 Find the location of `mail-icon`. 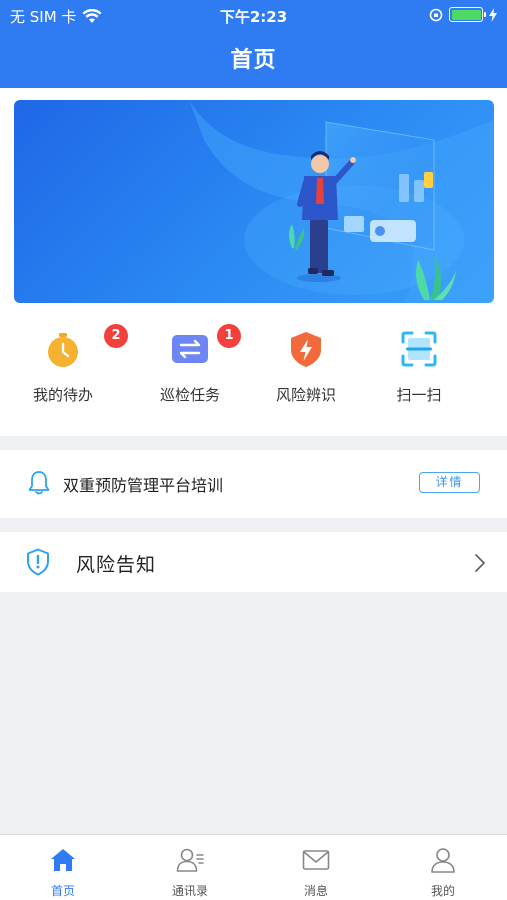

mail-icon is located at coordinates (316, 860).